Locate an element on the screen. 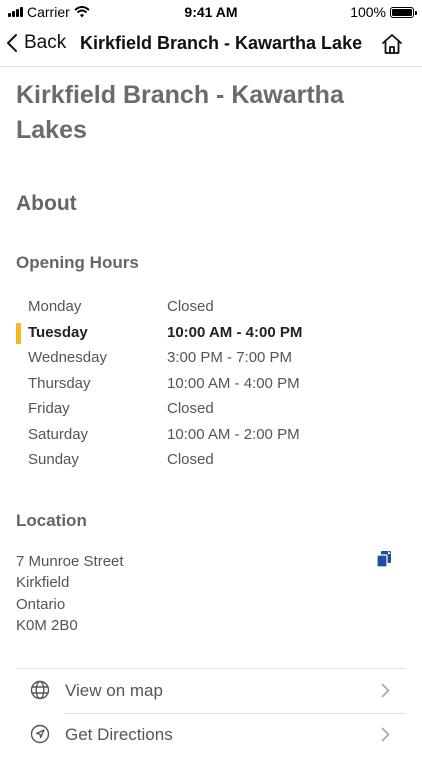 The width and height of the screenshot is (422, 757). navigation-bar: Back Kirkfield Branch - Kawartha Lake is located at coordinates (211, 45).